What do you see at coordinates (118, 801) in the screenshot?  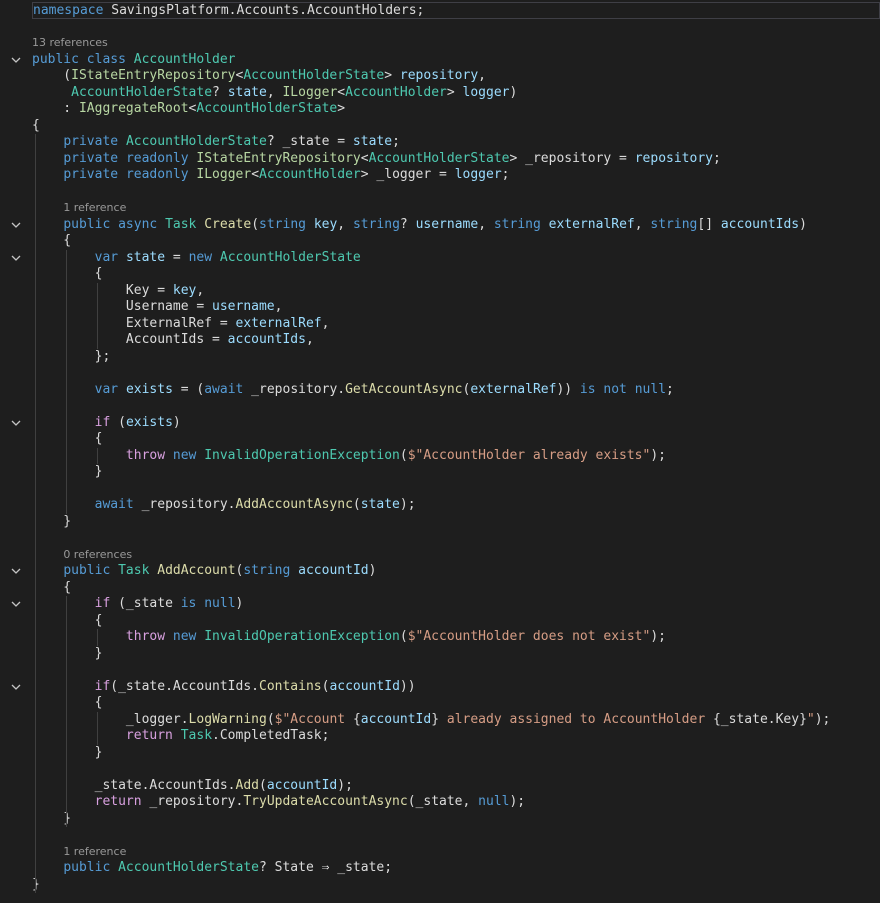 I see `code-token: return` at bounding box center [118, 801].